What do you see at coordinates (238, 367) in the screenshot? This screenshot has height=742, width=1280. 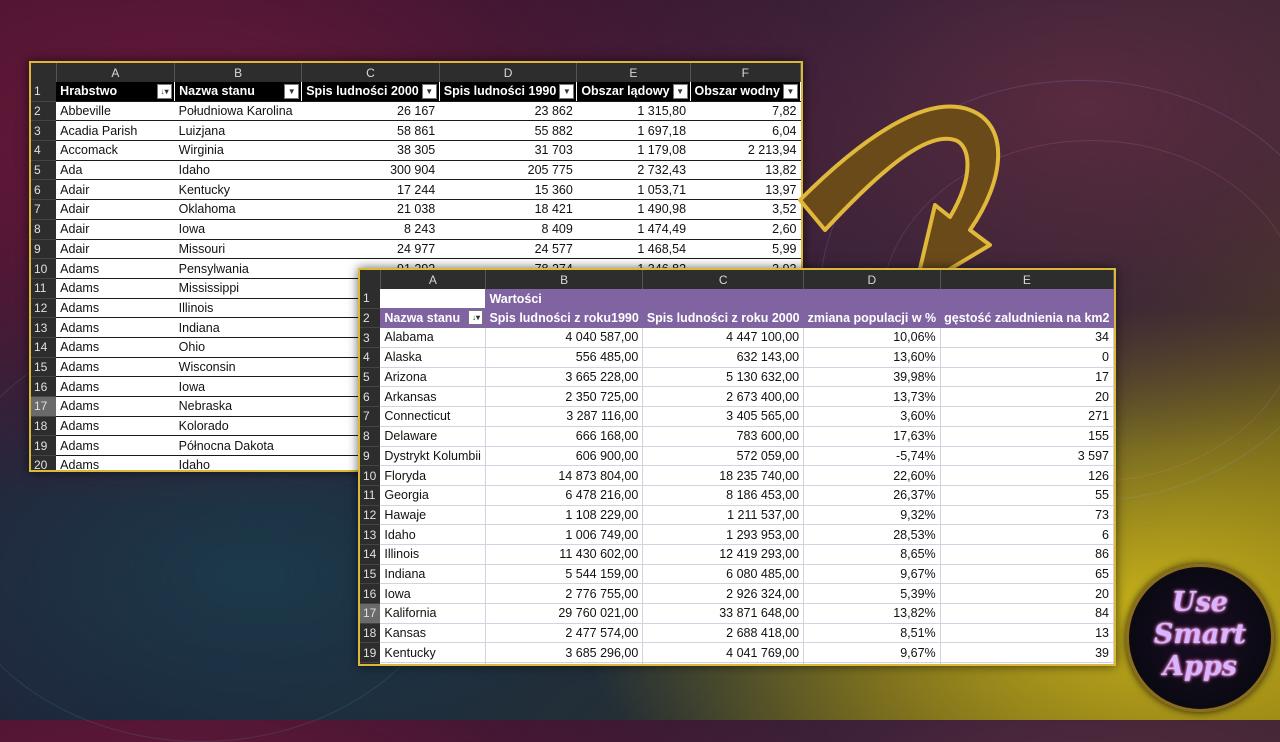 I see `table-cell: Wisconsin` at bounding box center [238, 367].